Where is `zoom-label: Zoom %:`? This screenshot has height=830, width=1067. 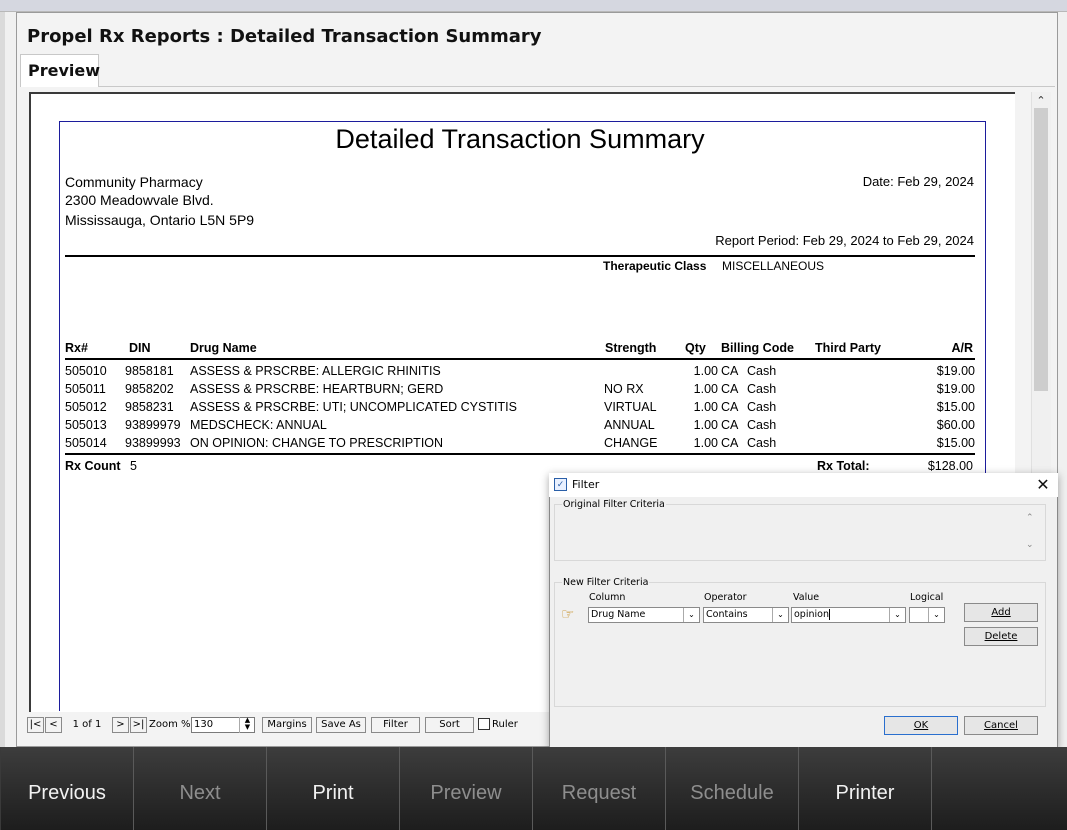
zoom-label: Zoom %: is located at coordinates (171, 724).